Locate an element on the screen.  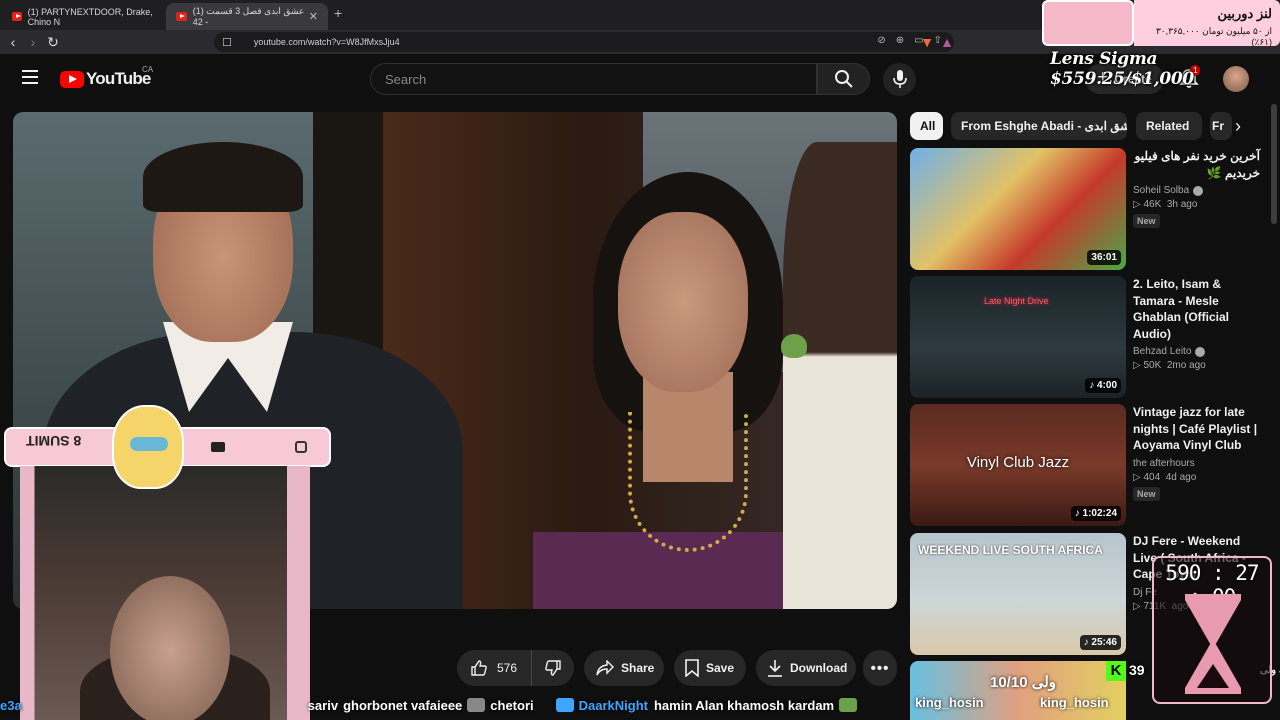
video-title: آخرین خرید نفر های فیلیو خریدیم 🌿 is located at coordinates (1196, 164).